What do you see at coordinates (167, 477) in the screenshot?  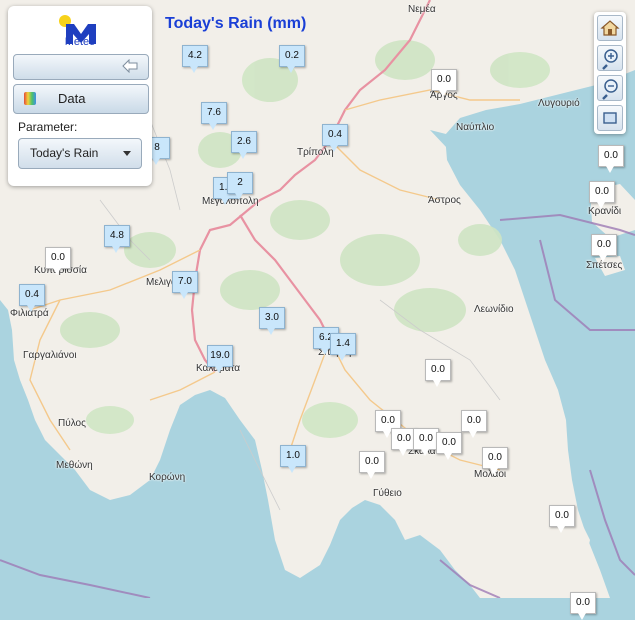 I see `place-label: Κορώνη` at bounding box center [167, 477].